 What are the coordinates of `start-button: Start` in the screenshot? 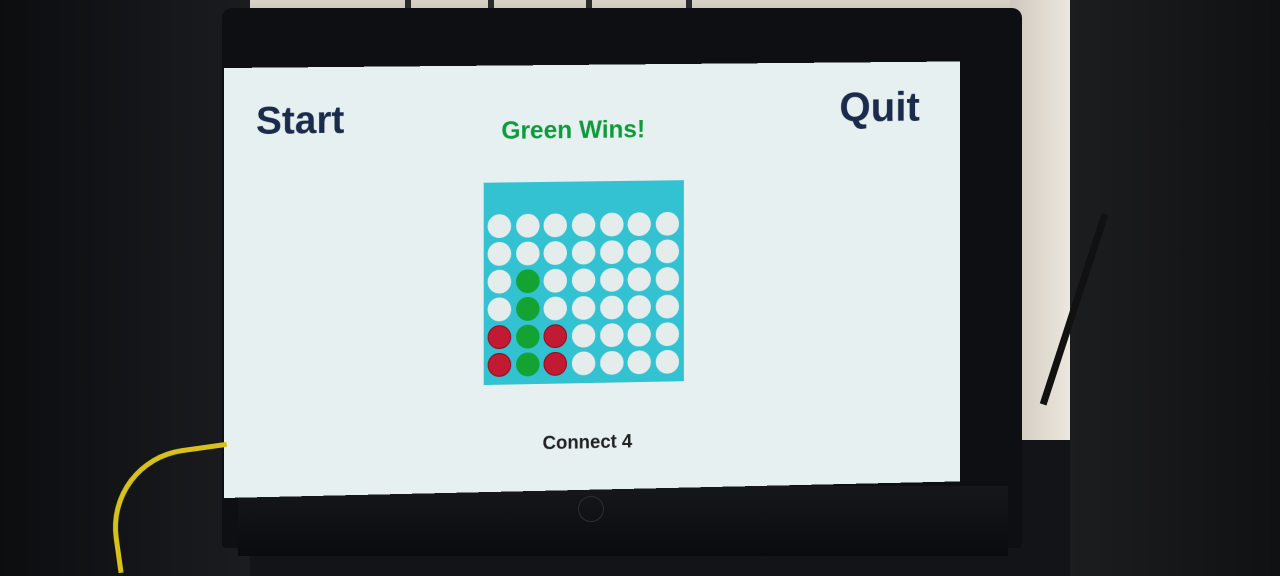 It's located at (300, 121).